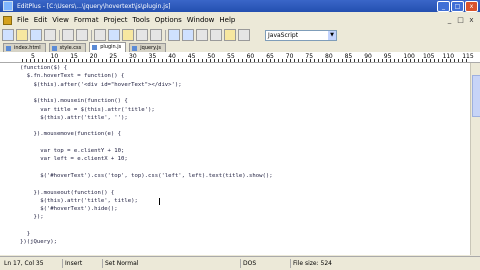  What do you see at coordinates (188, 35) in the screenshot?
I see `replace-icon` at bounding box center [188, 35].